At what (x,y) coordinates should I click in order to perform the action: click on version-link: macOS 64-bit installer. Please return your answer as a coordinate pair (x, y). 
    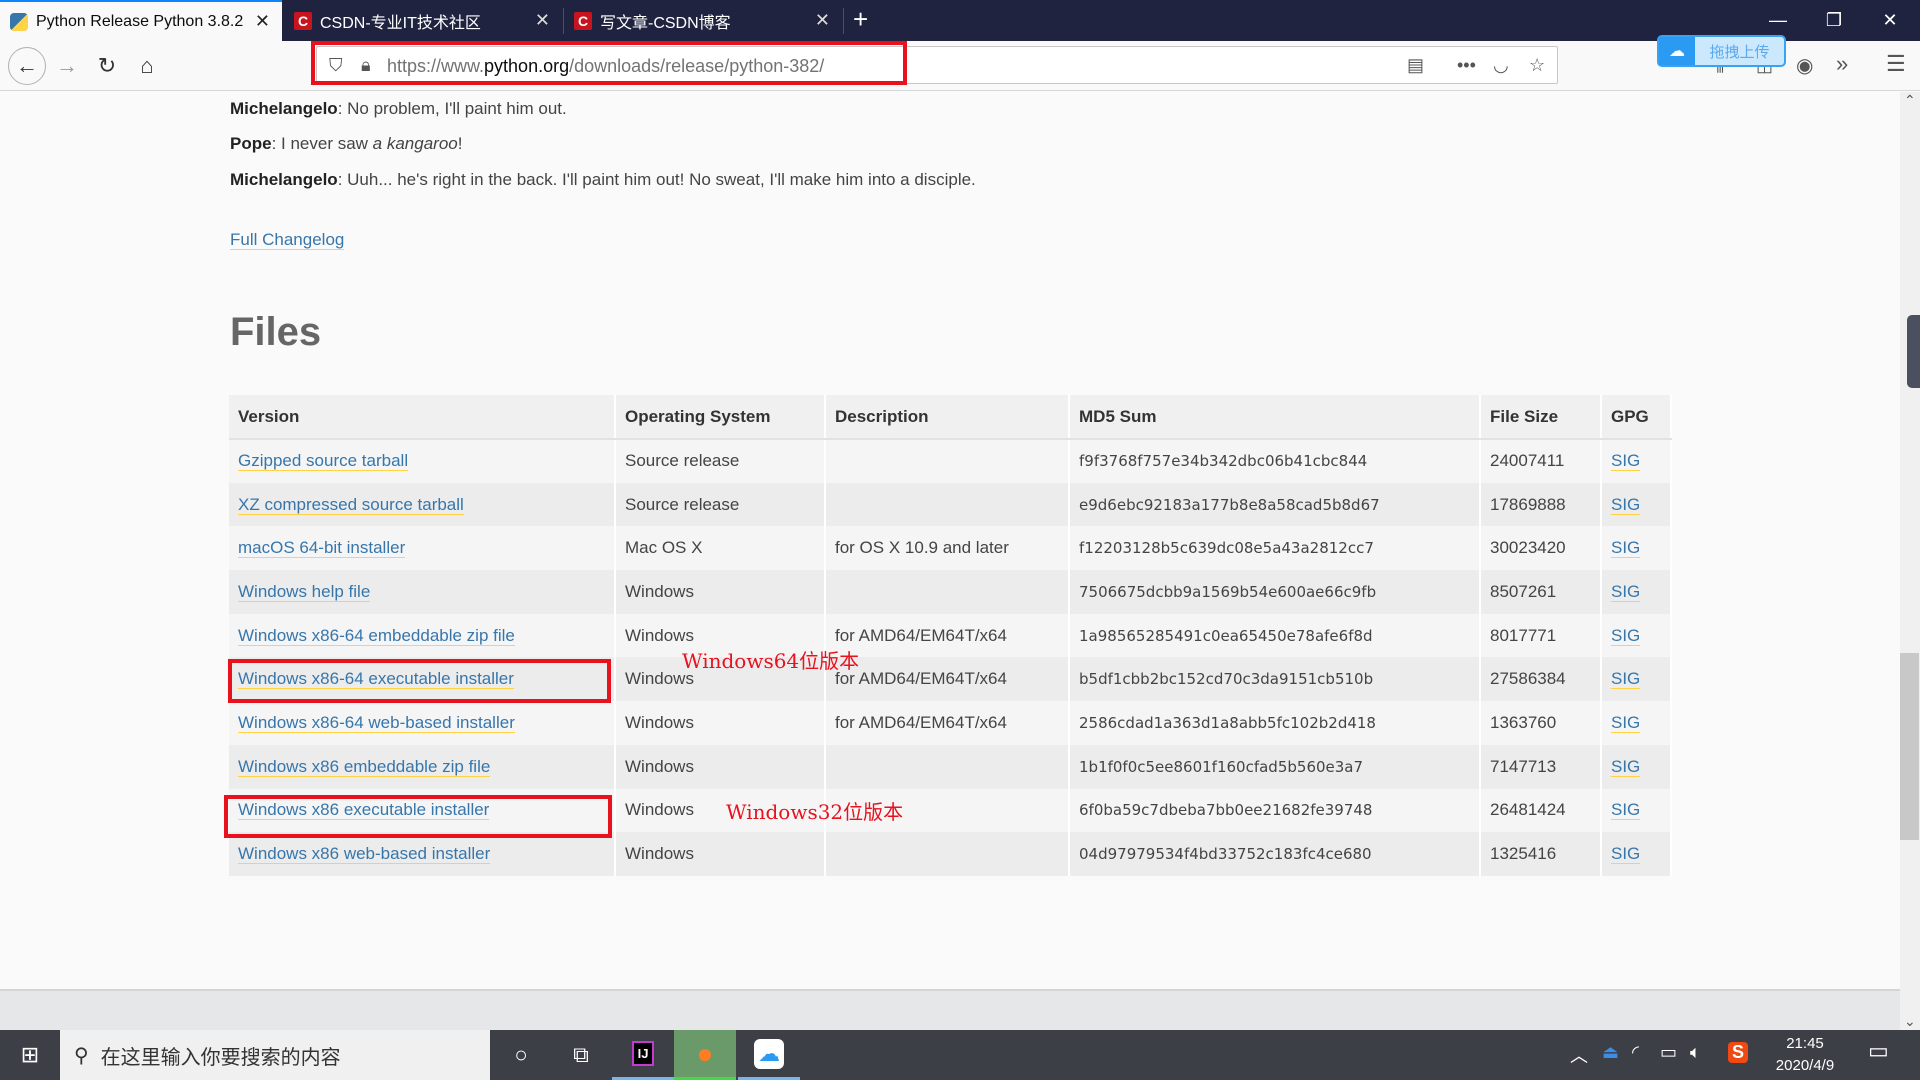
    Looking at the image, I should click on (322, 548).